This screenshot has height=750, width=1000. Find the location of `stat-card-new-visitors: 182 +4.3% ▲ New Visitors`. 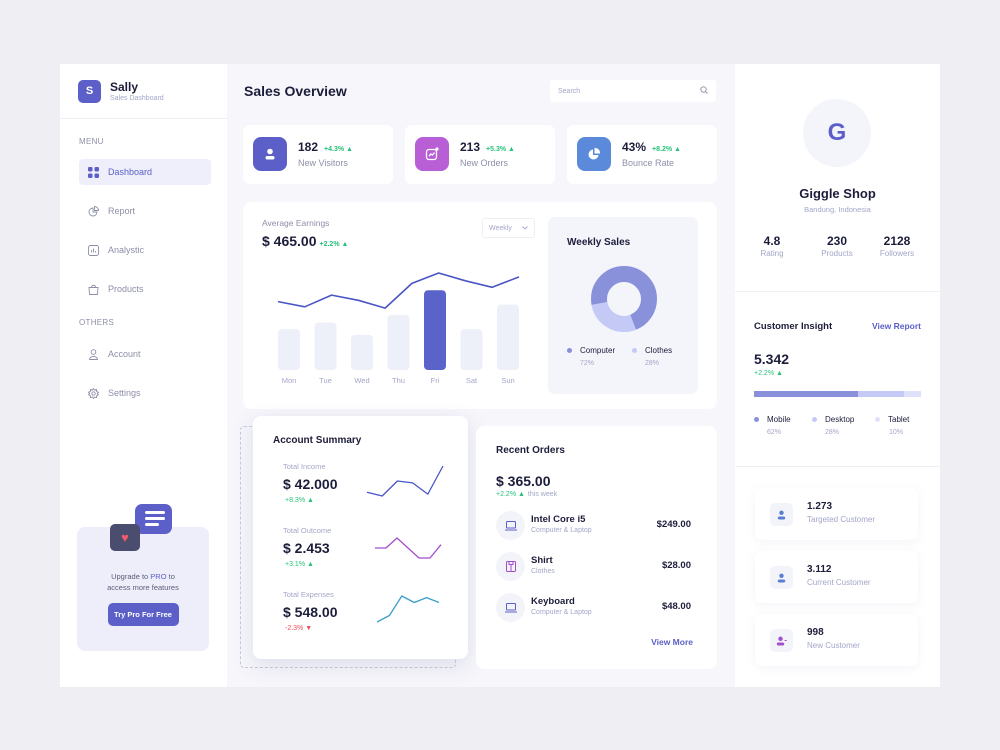

stat-card-new-visitors: 182 +4.3% ▲ New Visitors is located at coordinates (318, 154).